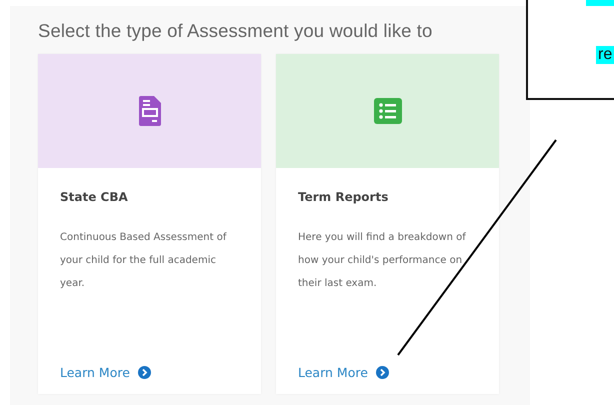 Image resolution: width=614 pixels, height=405 pixels. I want to click on card-description: Here you will find a breakdown of how your child's performance on their last exam., so click(382, 261).